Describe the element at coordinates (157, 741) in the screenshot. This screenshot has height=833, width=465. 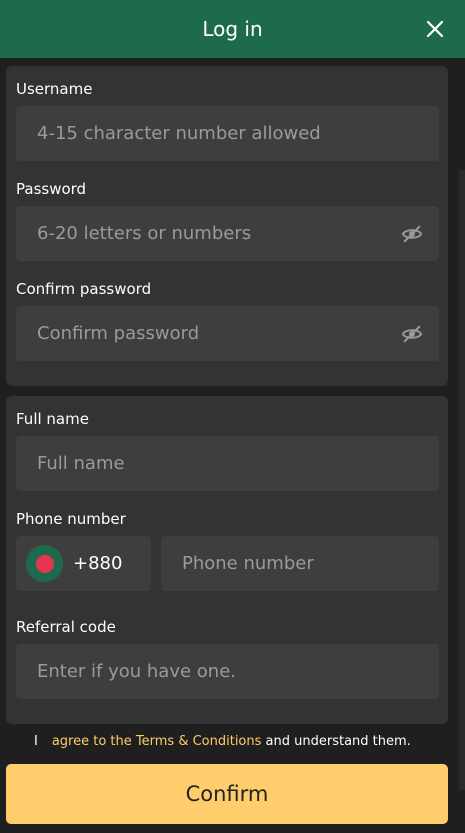
I see `terms-link: agree to the Terms & Conditions` at that location.